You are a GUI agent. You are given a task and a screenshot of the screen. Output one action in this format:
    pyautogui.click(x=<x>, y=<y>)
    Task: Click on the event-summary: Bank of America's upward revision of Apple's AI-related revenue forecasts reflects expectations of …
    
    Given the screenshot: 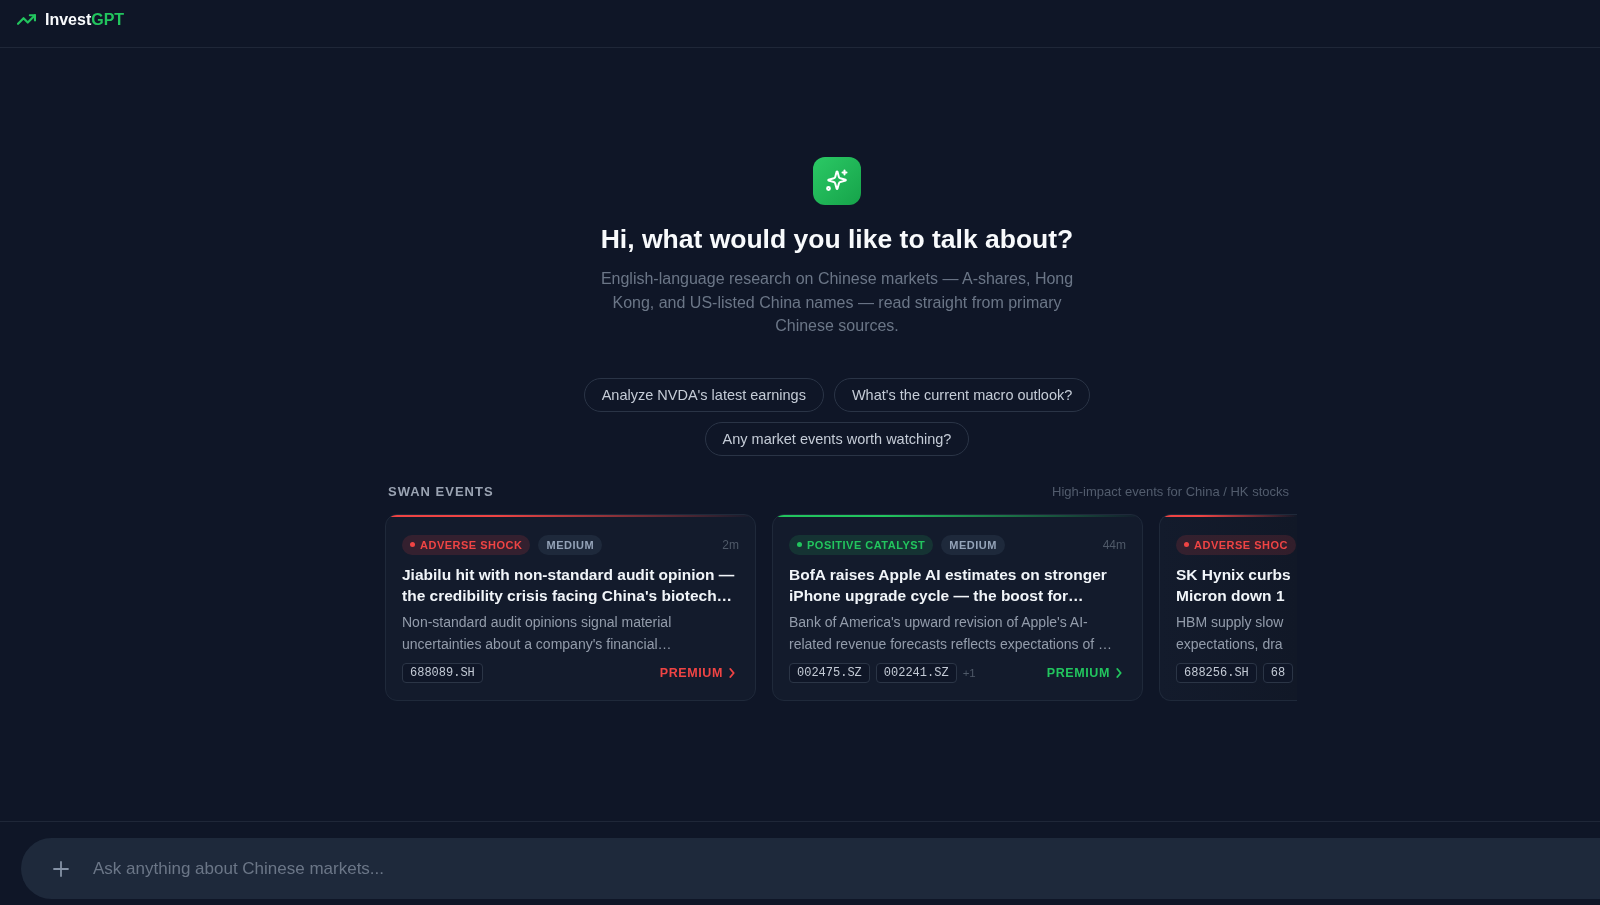 What is the action you would take?
    pyautogui.click(x=951, y=633)
    